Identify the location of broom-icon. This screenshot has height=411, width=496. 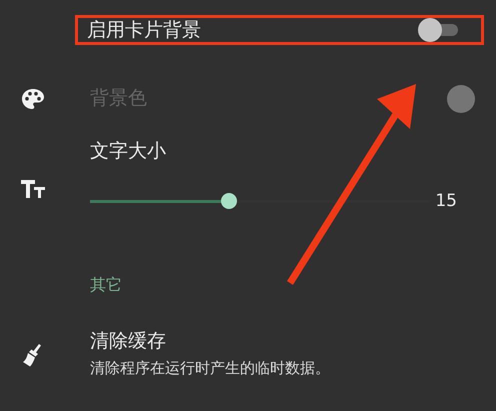
(33, 355).